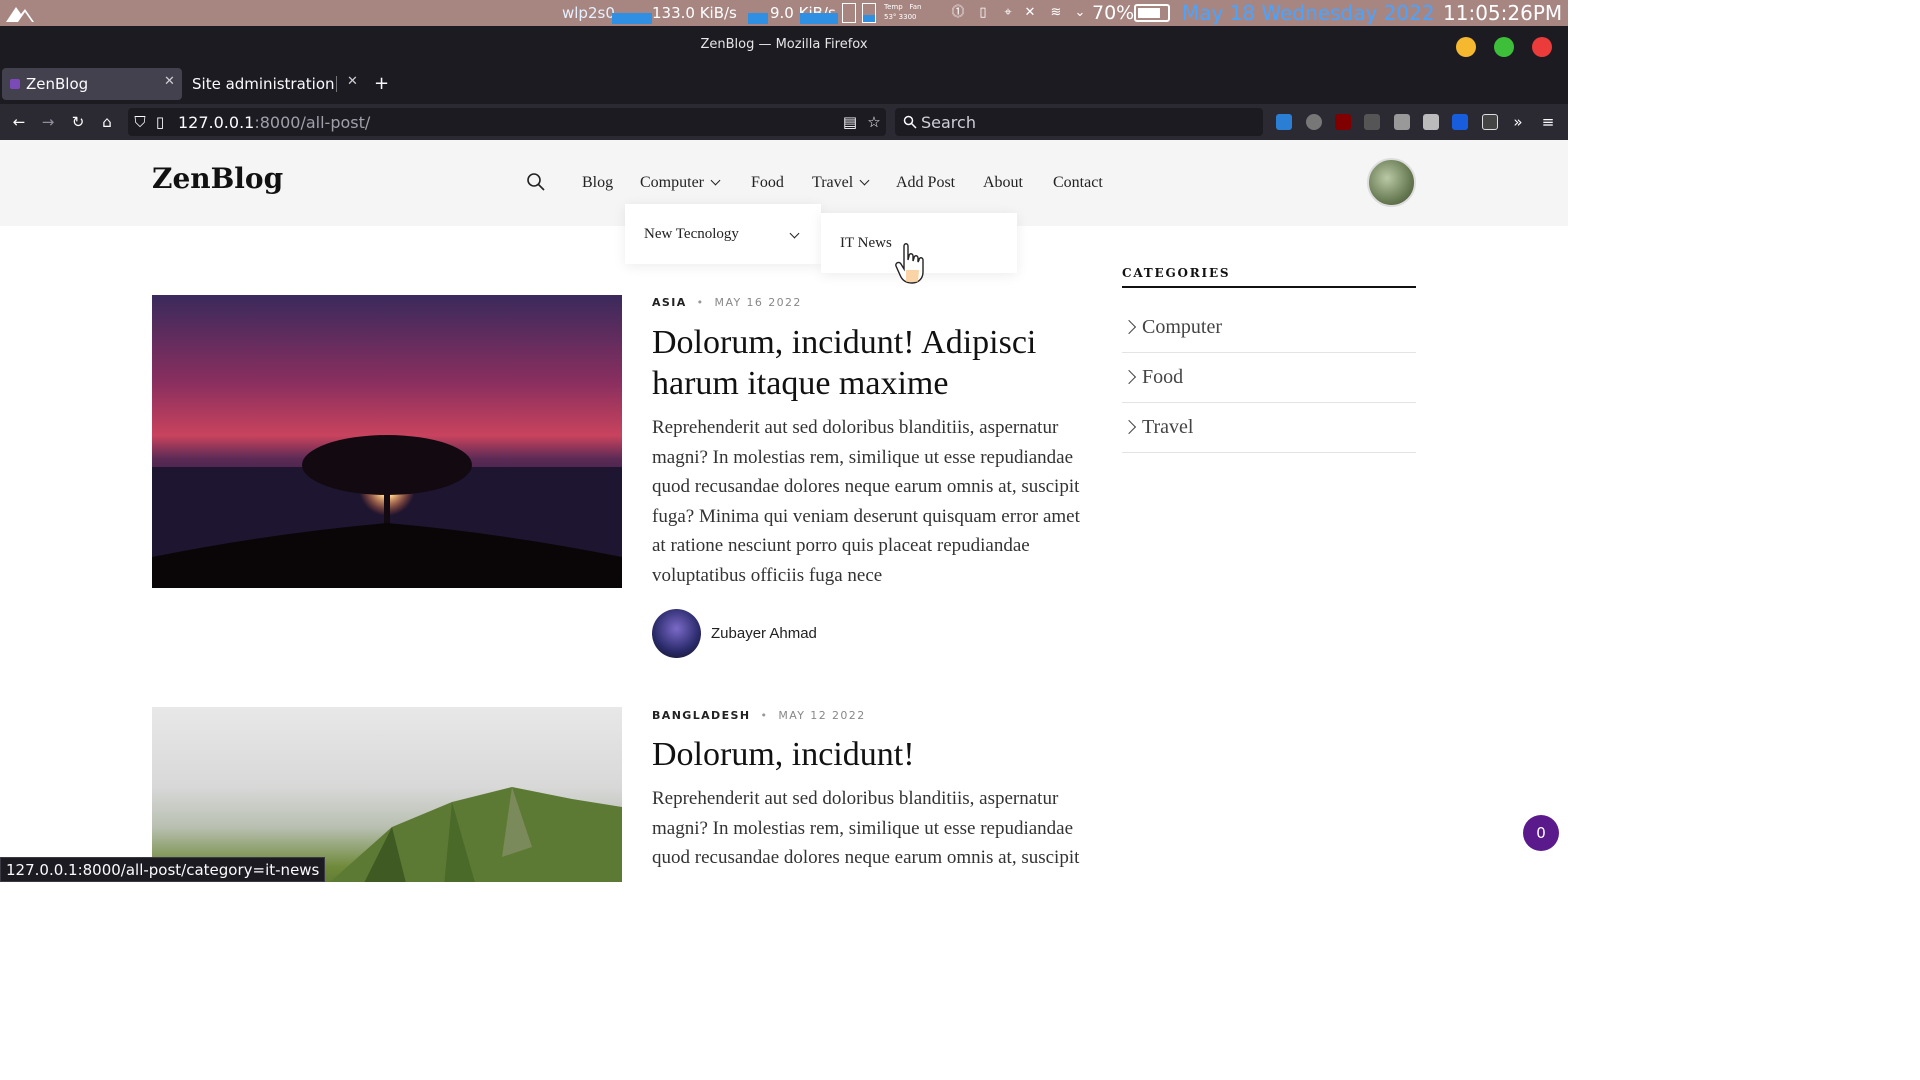 The height and width of the screenshot is (1080, 1920). I want to click on nav-contact: Contact, so click(1078, 183).